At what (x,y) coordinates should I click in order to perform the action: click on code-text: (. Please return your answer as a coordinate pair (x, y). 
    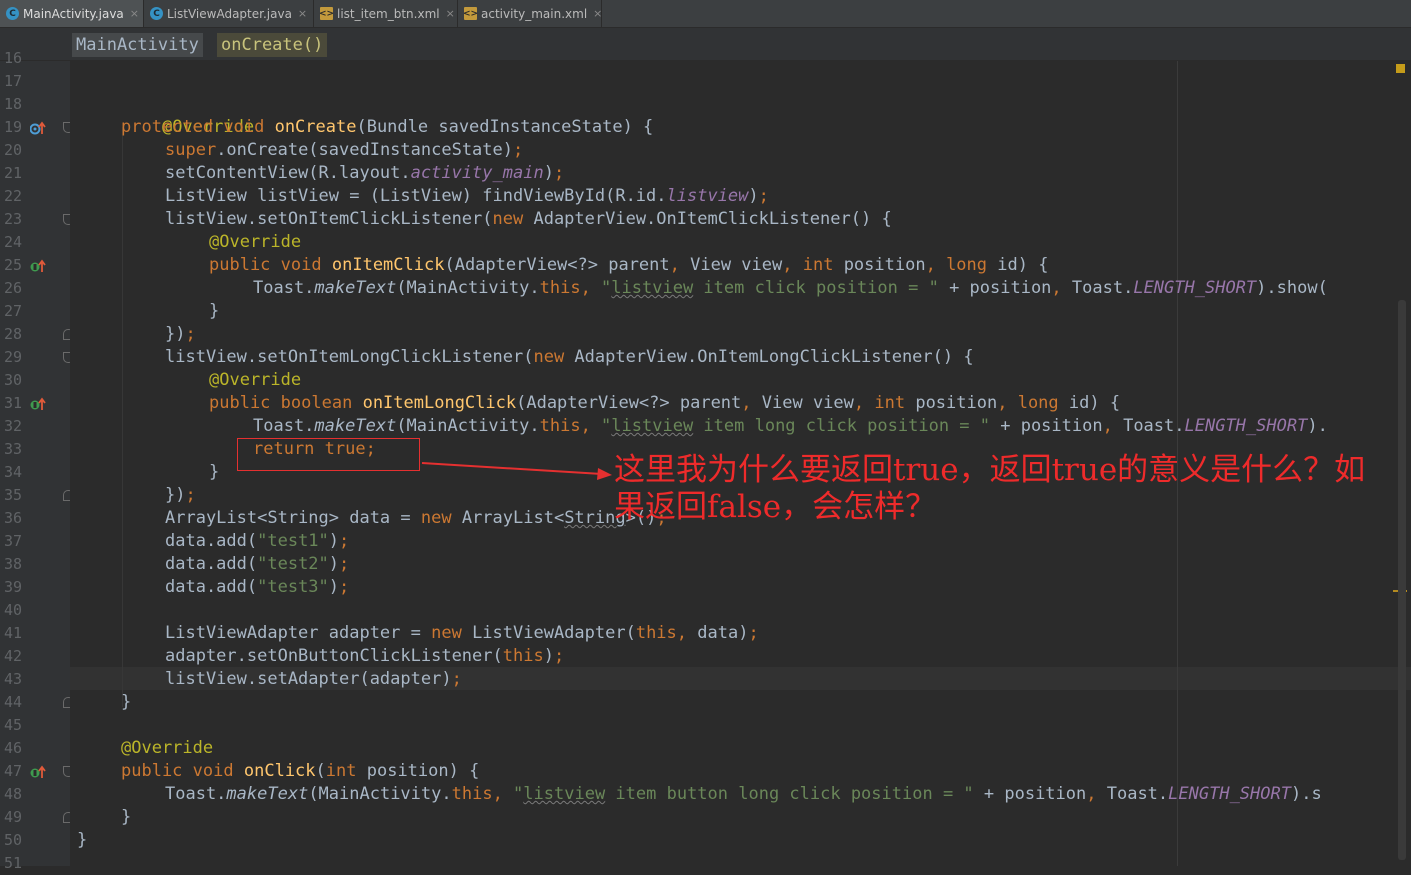
    Looking at the image, I should click on (320, 771).